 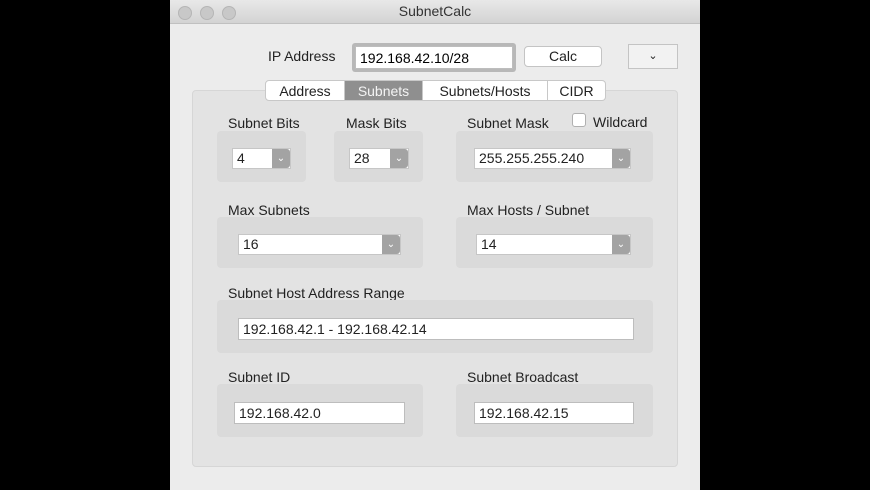 I want to click on tab-subnets-hosts: Subnets/Hosts, so click(x=485, y=90).